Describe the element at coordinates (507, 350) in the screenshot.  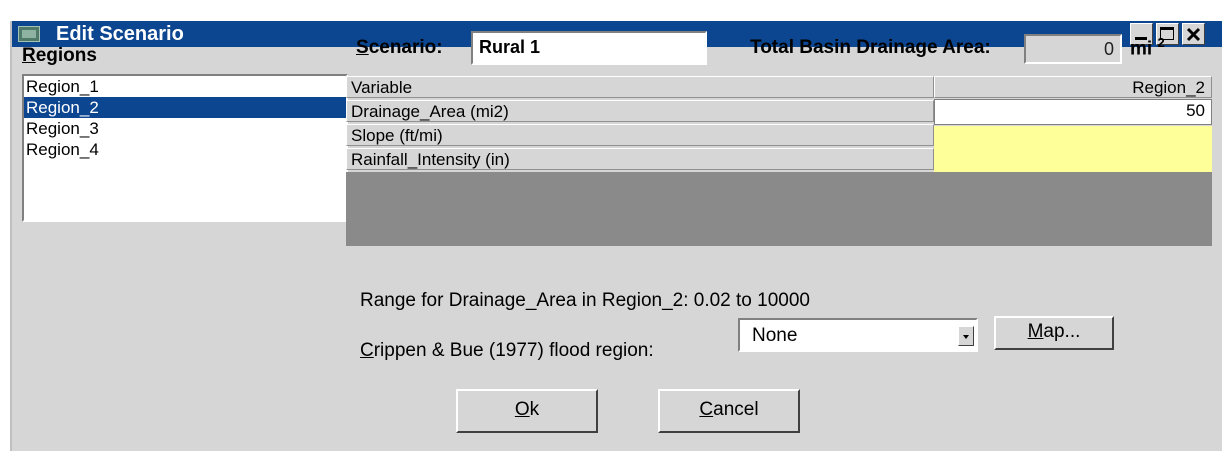
I see `flood-region-label: Crippen & Bue (1977) flood region:` at that location.